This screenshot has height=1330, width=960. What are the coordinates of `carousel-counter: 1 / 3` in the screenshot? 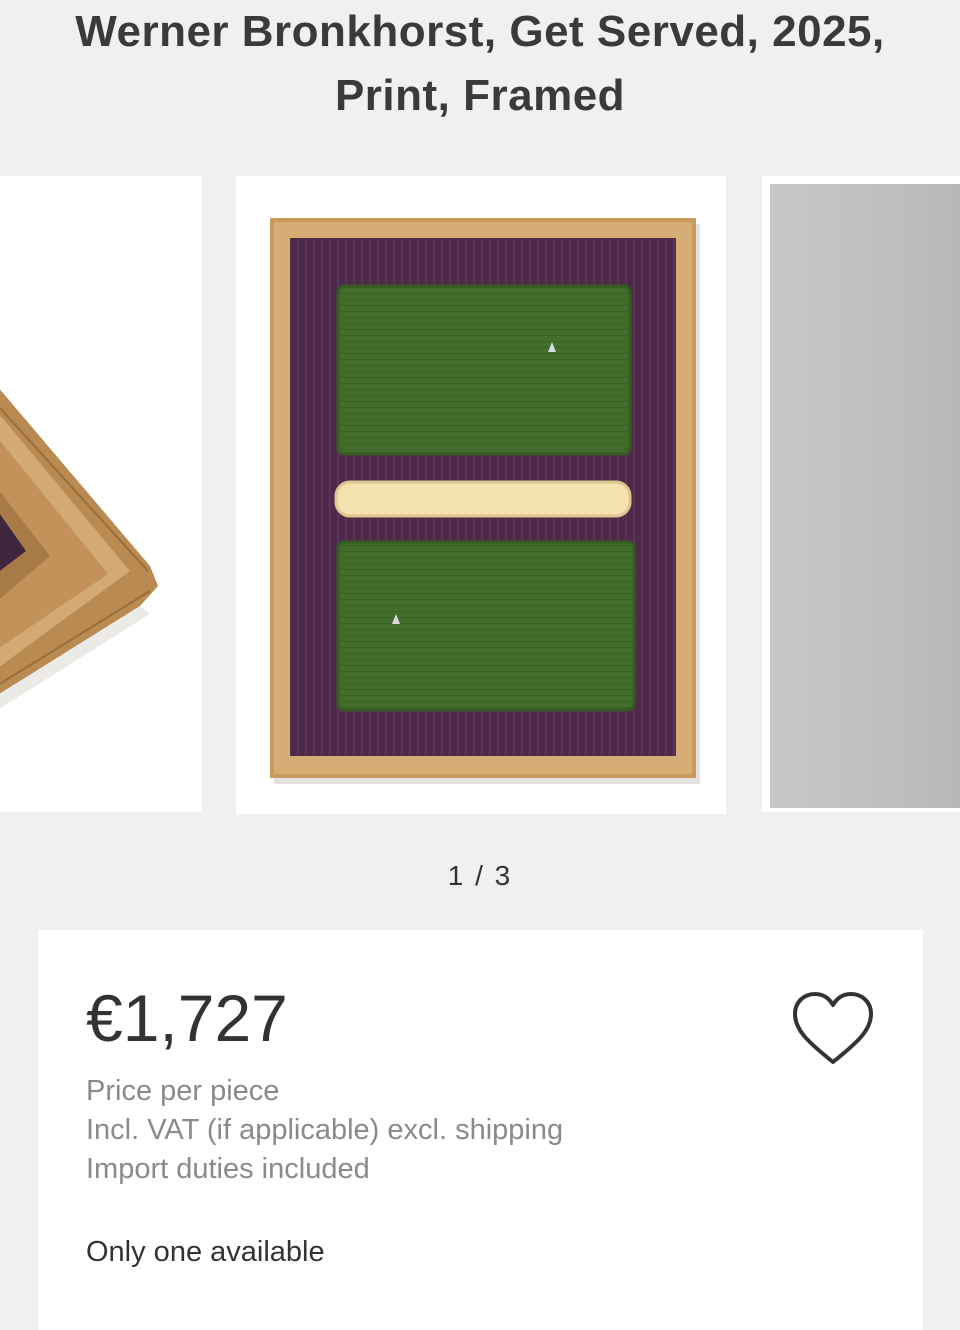 It's located at (480, 875).